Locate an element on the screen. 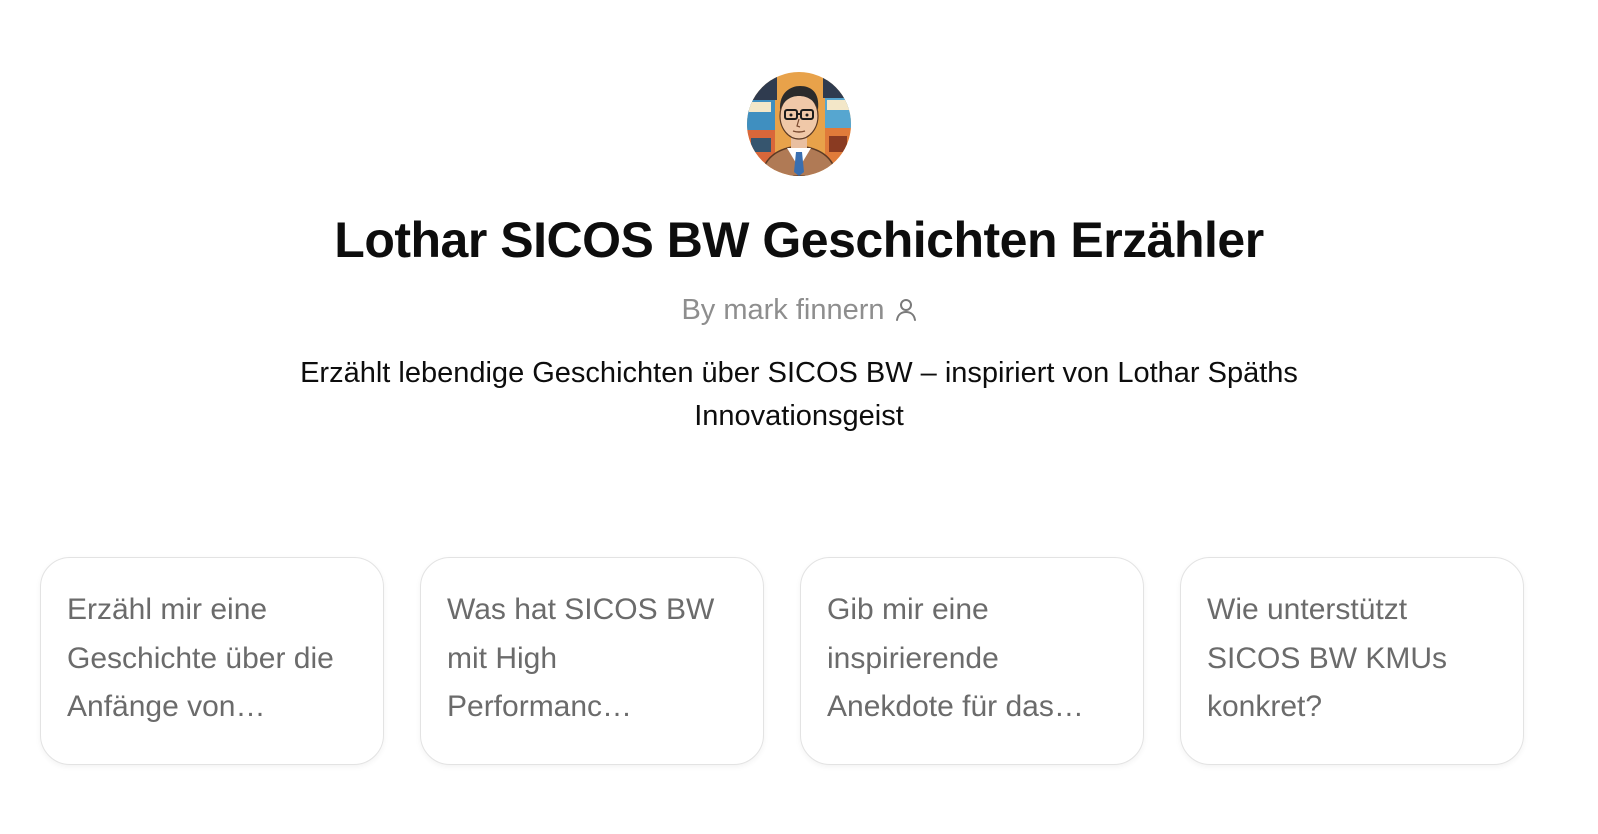 This screenshot has width=1598, height=834. gpt-avatar is located at coordinates (799, 124).